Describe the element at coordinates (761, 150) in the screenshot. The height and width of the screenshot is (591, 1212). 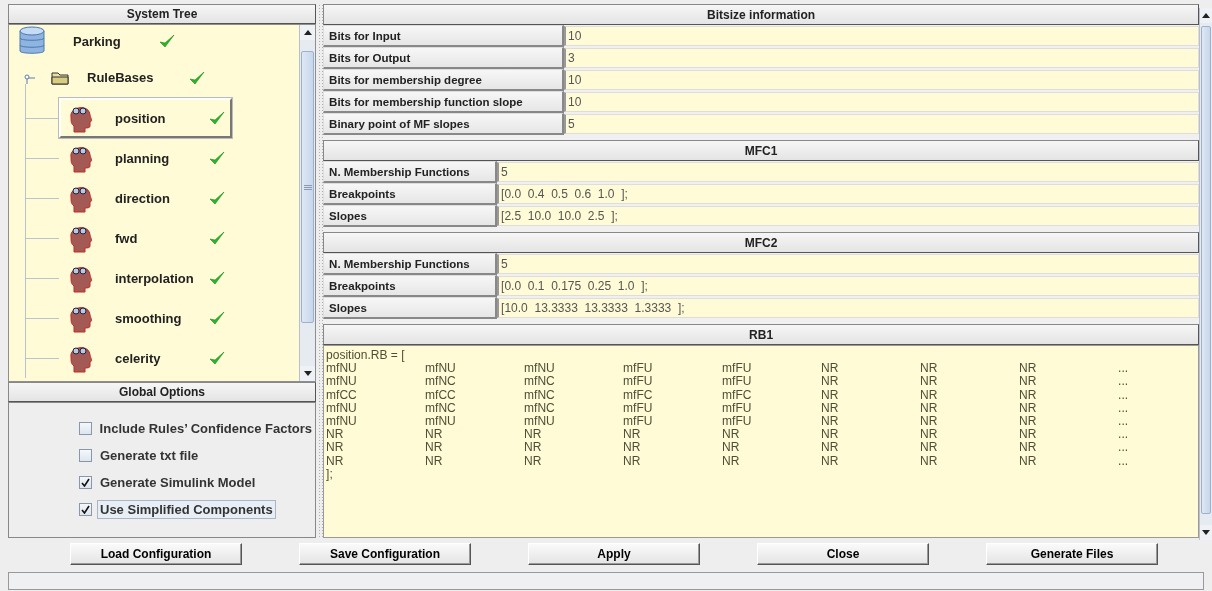
I see `section-header: MFC1` at that location.